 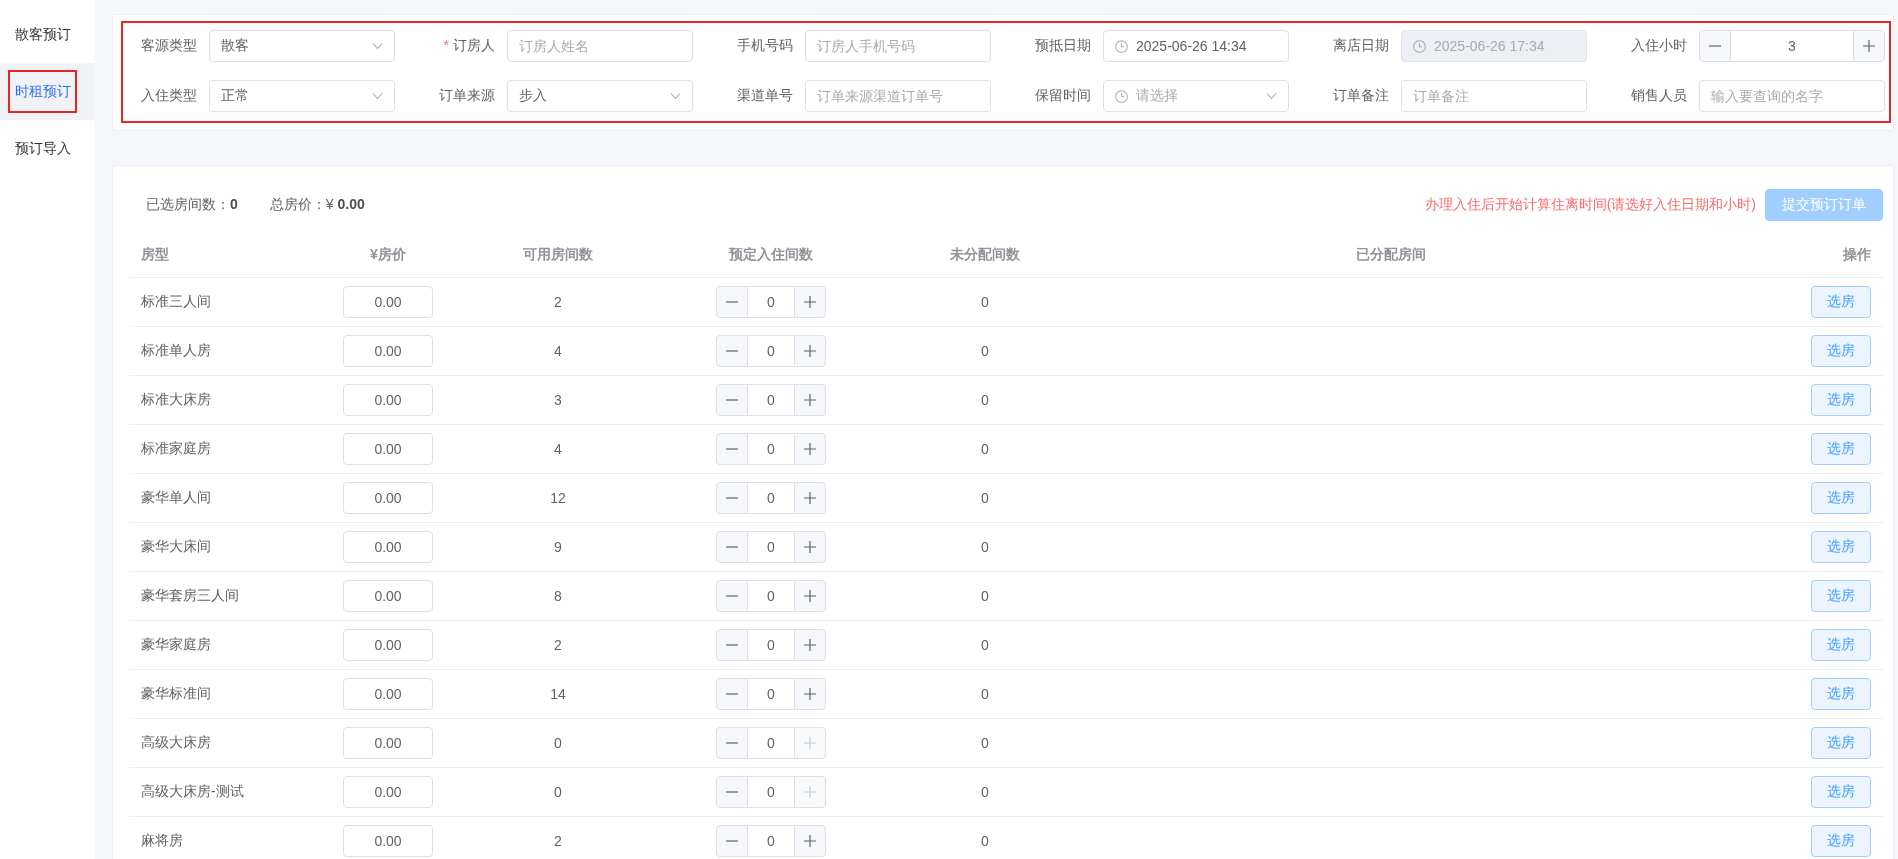 What do you see at coordinates (47, 91) in the screenshot?
I see `sidebar-item: 时租预订` at bounding box center [47, 91].